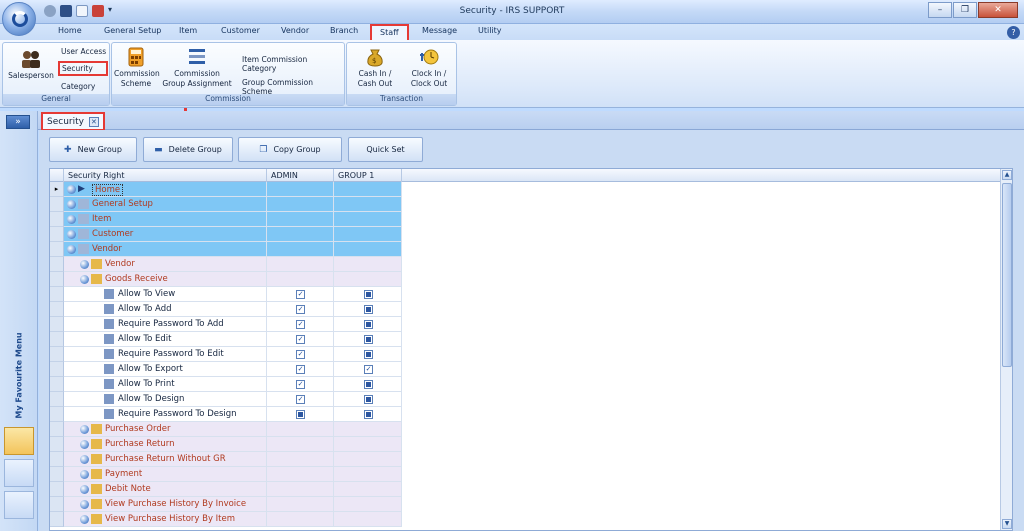  Describe the element at coordinates (1007, 275) in the screenshot. I see `scroll-thumb` at that location.